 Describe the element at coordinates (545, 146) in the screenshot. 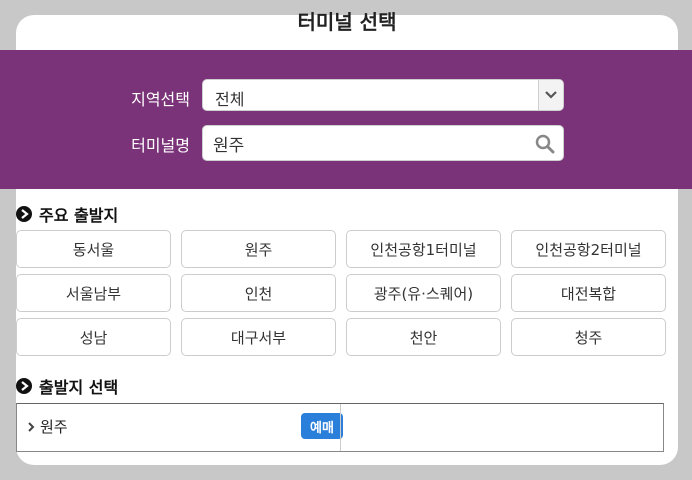

I see `search-icon` at that location.